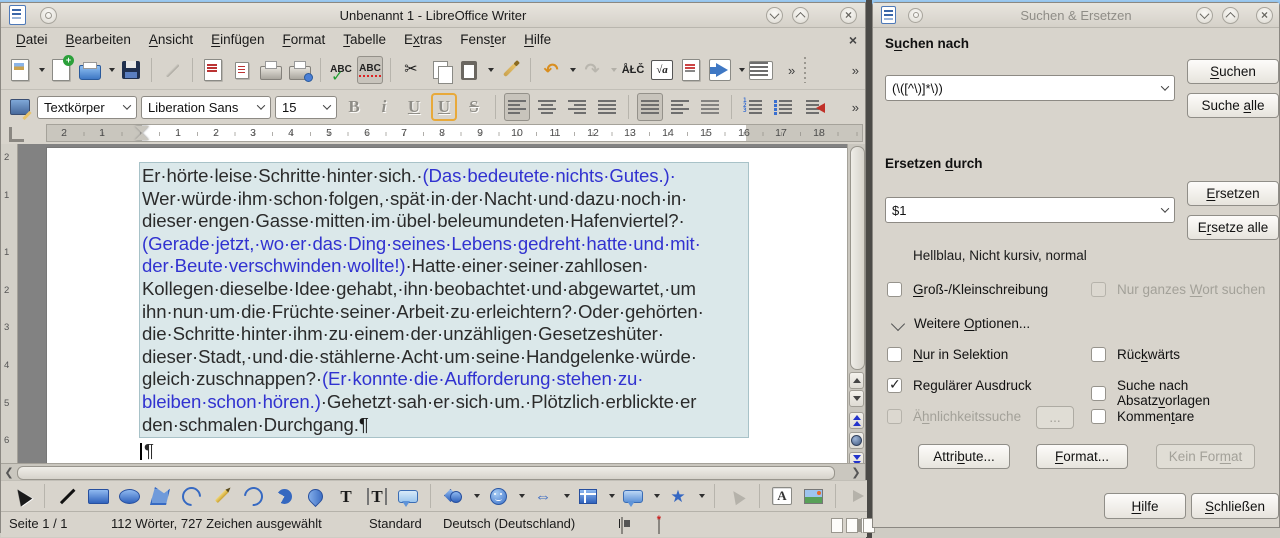 The image size is (1280, 538). I want to click on multi-page-view-icon, so click(852, 525).